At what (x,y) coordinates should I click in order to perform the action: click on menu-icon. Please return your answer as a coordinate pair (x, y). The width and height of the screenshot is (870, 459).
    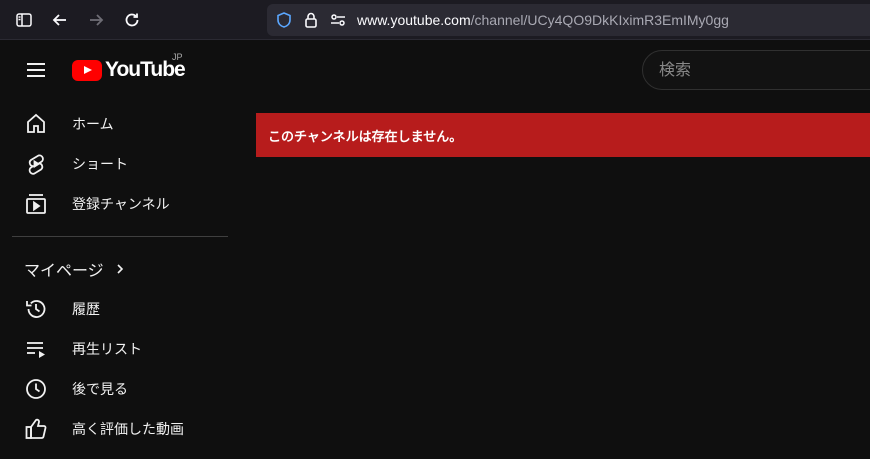
    Looking at the image, I should click on (36, 70).